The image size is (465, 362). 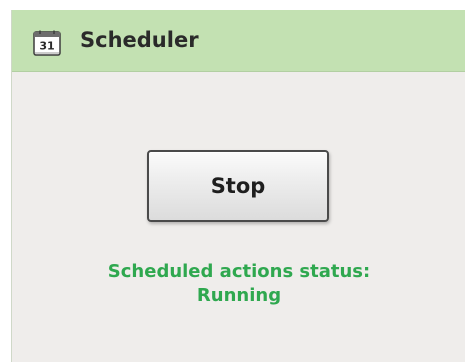 I want to click on scheduler-status: Scheduled actions status: Running, so click(x=238, y=284).